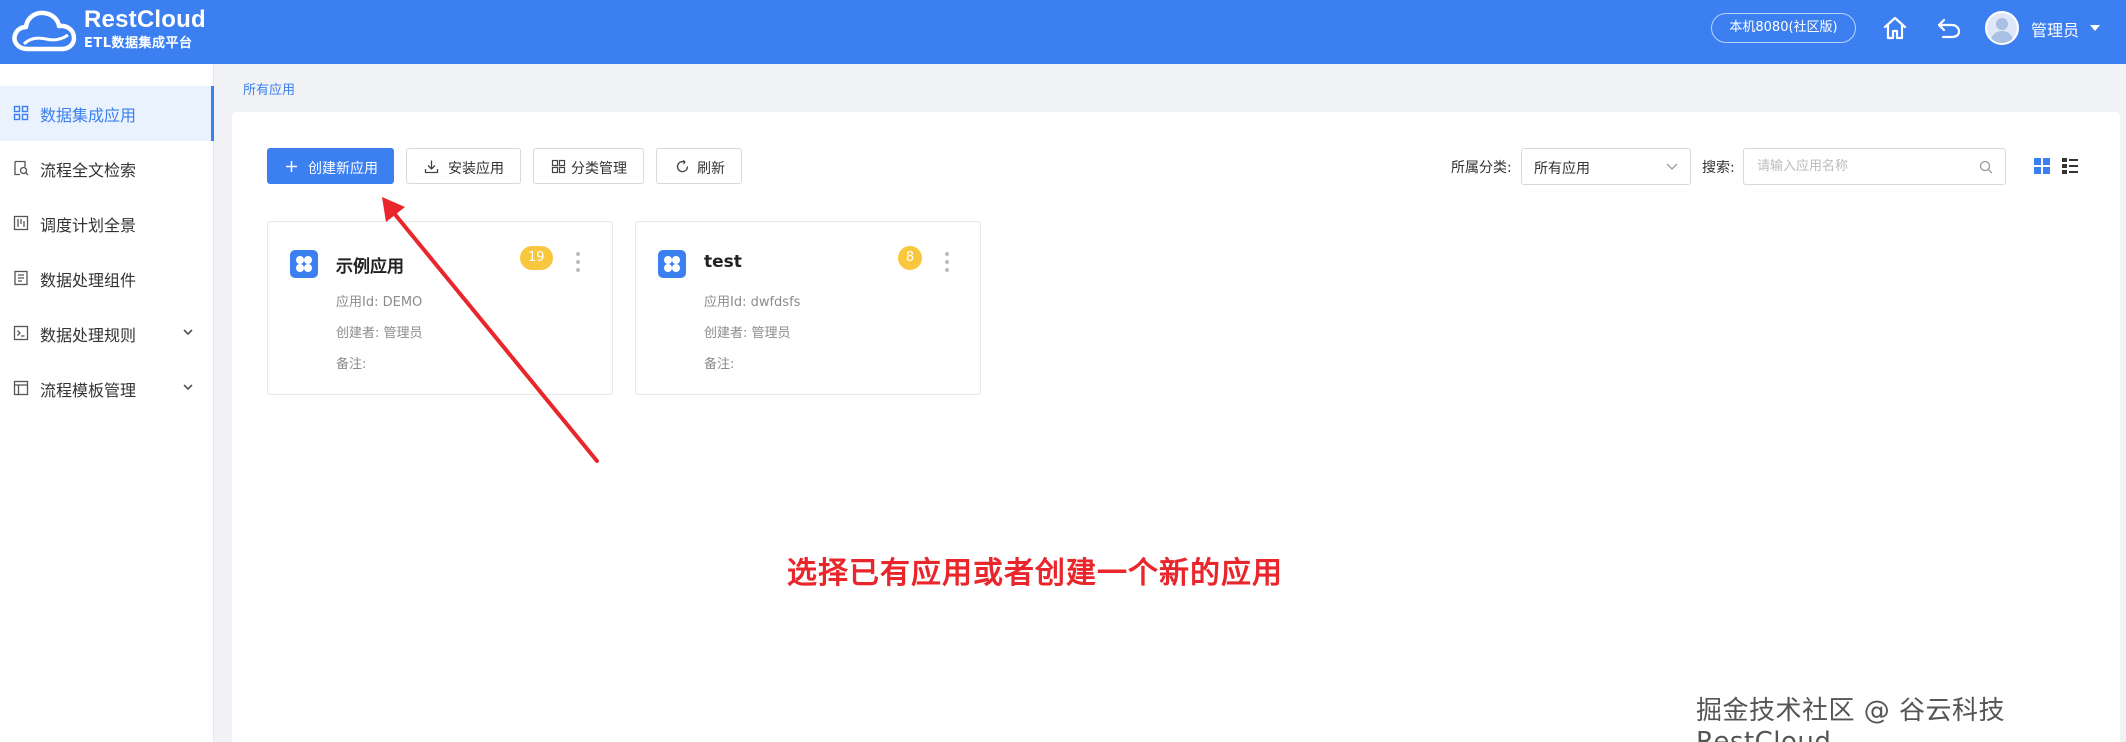 Image resolution: width=2126 pixels, height=742 pixels. I want to click on plus-icon, so click(291, 166).